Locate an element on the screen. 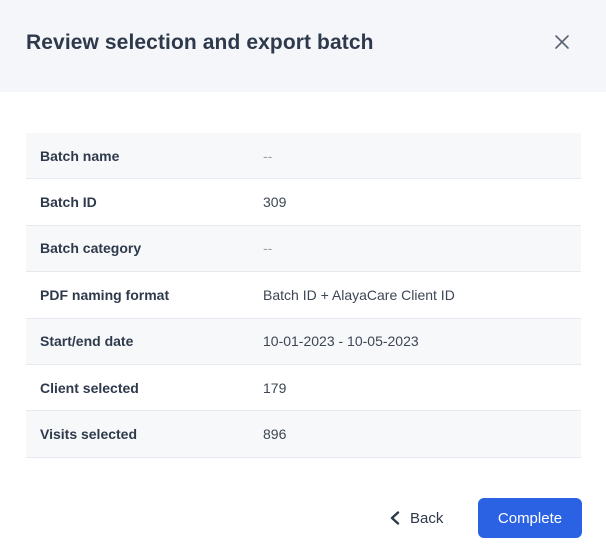  table-row: Batch ID 309 is located at coordinates (303, 202).